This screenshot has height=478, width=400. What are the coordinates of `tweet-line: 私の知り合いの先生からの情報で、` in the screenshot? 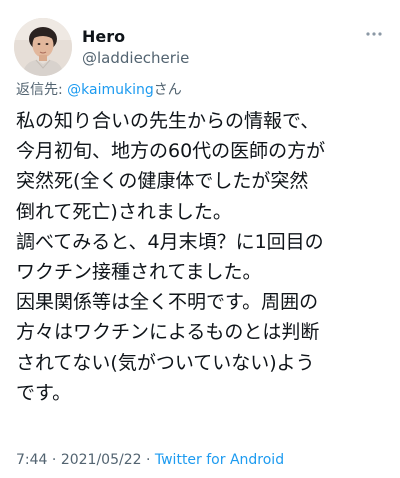 It's located at (168, 121).